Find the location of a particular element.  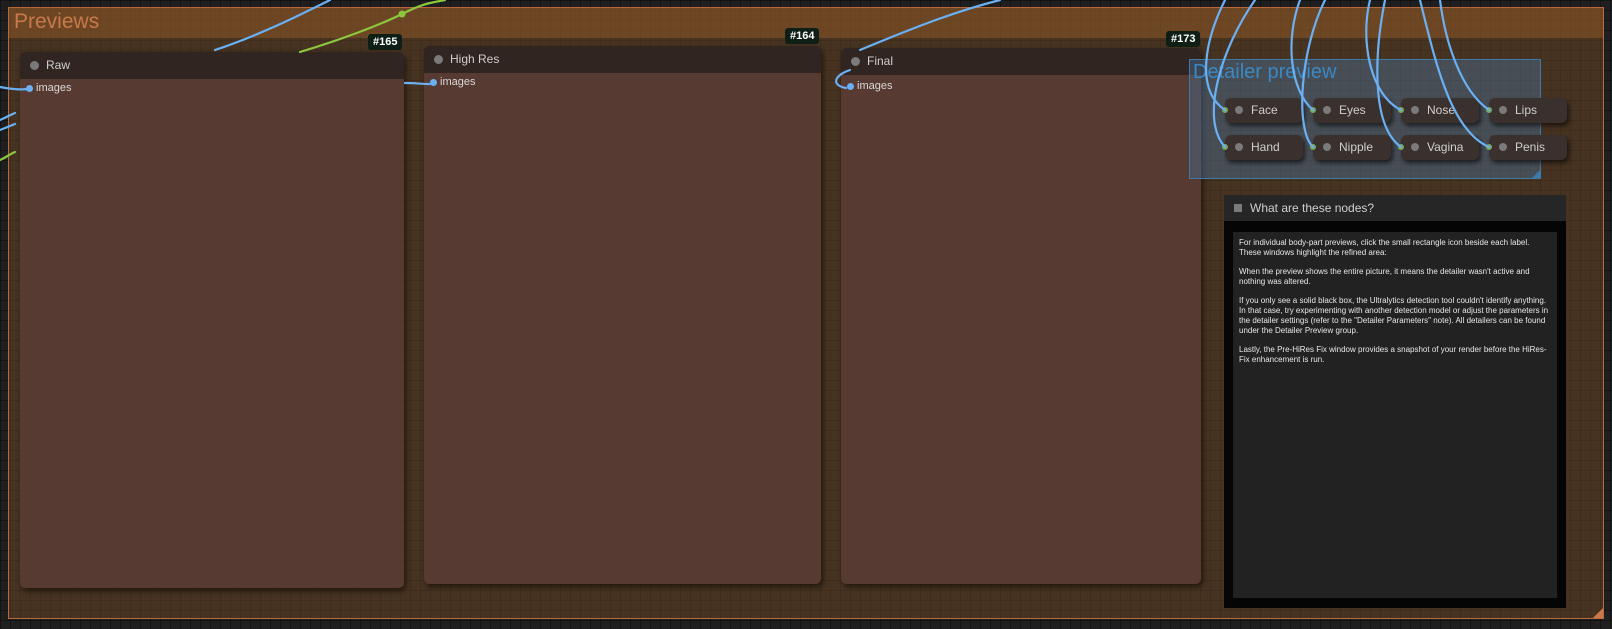

detailer-node-eyes: Eyes is located at coordinates (1350, 110).